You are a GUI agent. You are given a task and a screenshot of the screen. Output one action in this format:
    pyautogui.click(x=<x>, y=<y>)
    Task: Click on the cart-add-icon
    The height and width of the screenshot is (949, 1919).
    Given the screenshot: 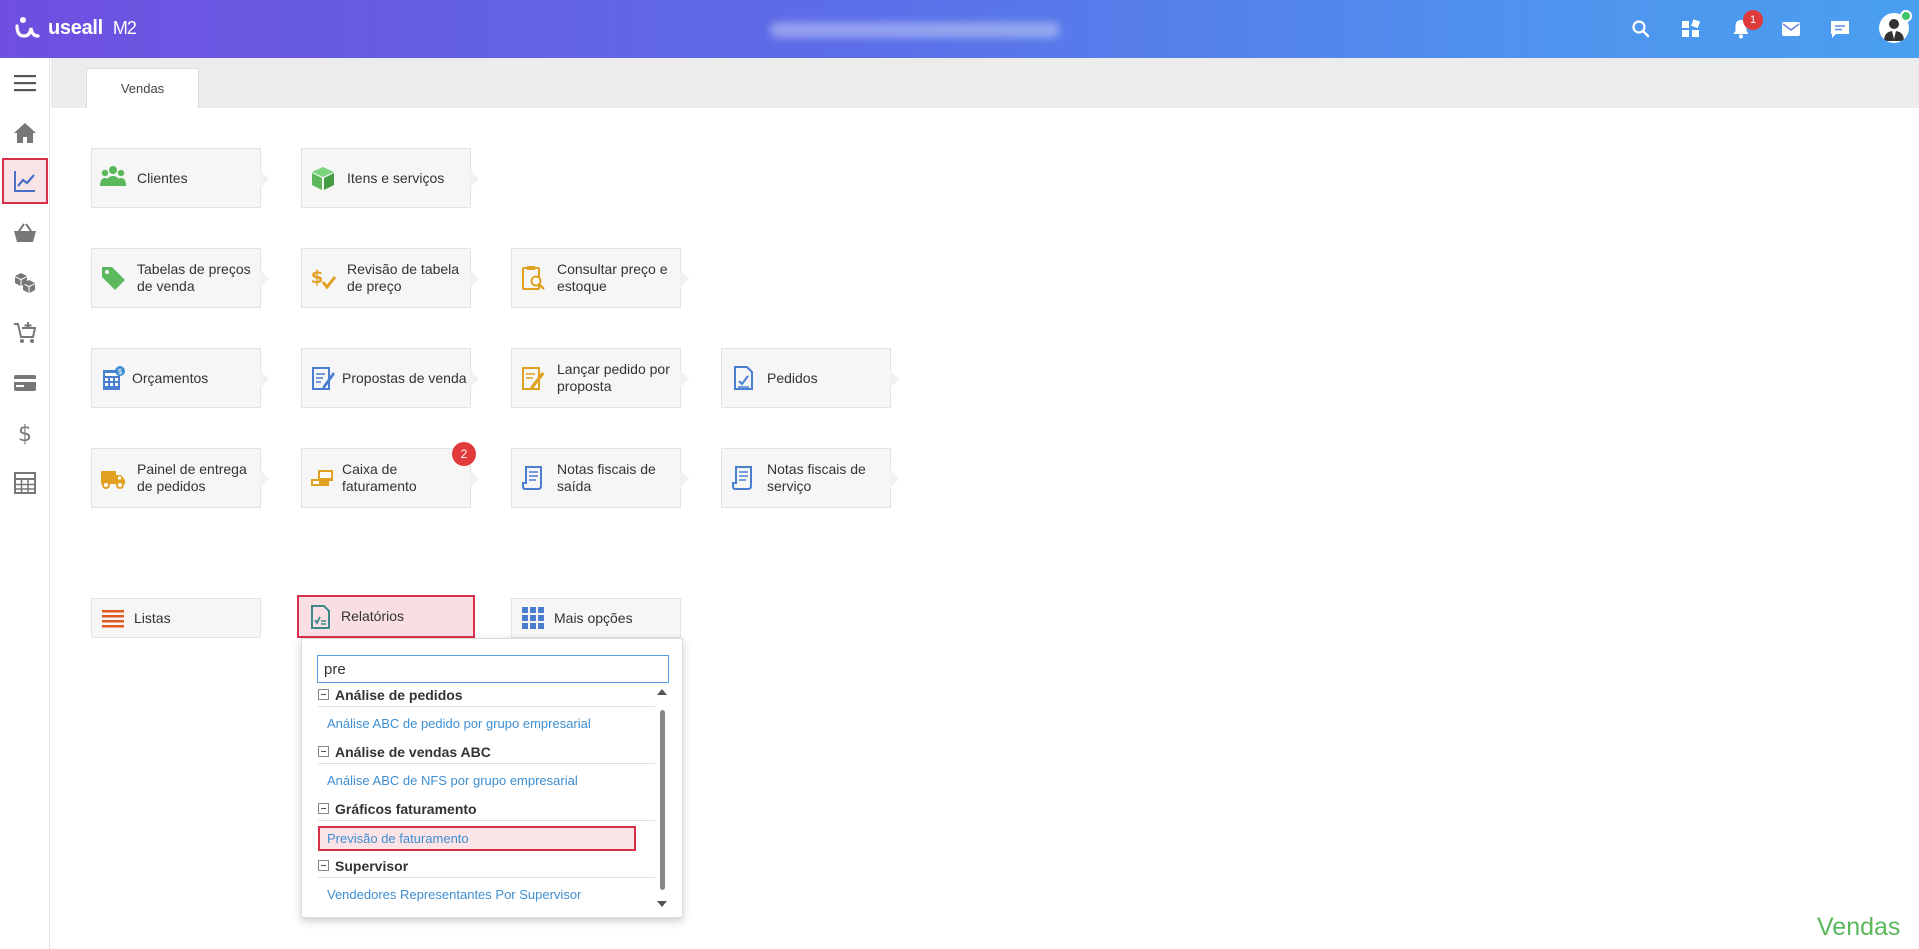 What is the action you would take?
    pyautogui.click(x=25, y=332)
    